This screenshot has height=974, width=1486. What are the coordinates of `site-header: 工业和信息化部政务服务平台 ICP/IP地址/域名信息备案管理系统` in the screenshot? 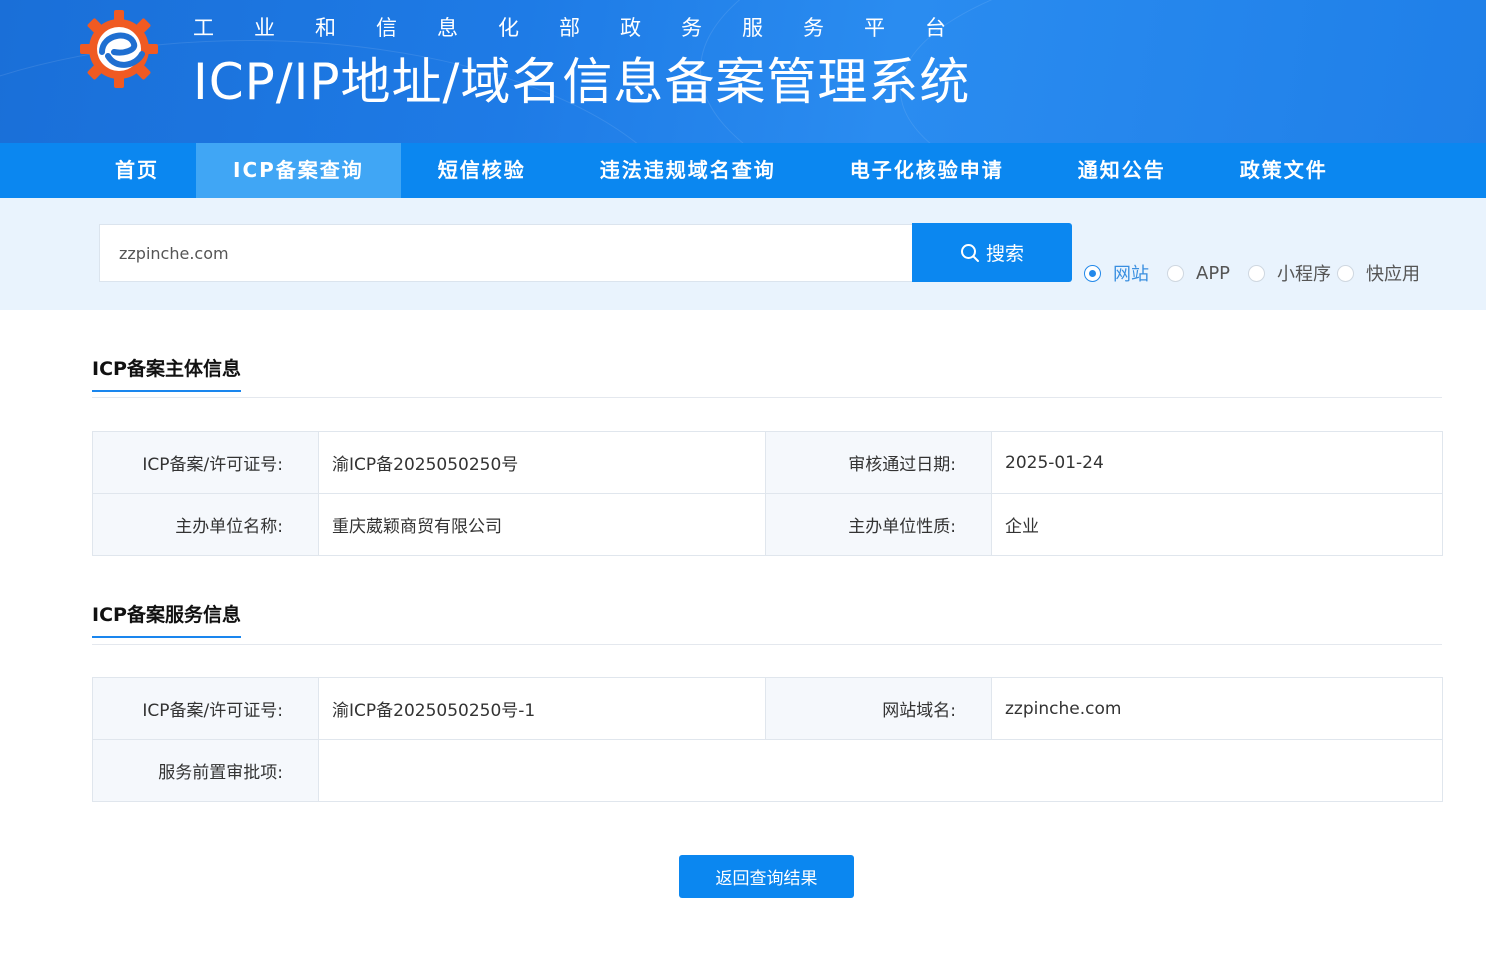 It's located at (743, 71).